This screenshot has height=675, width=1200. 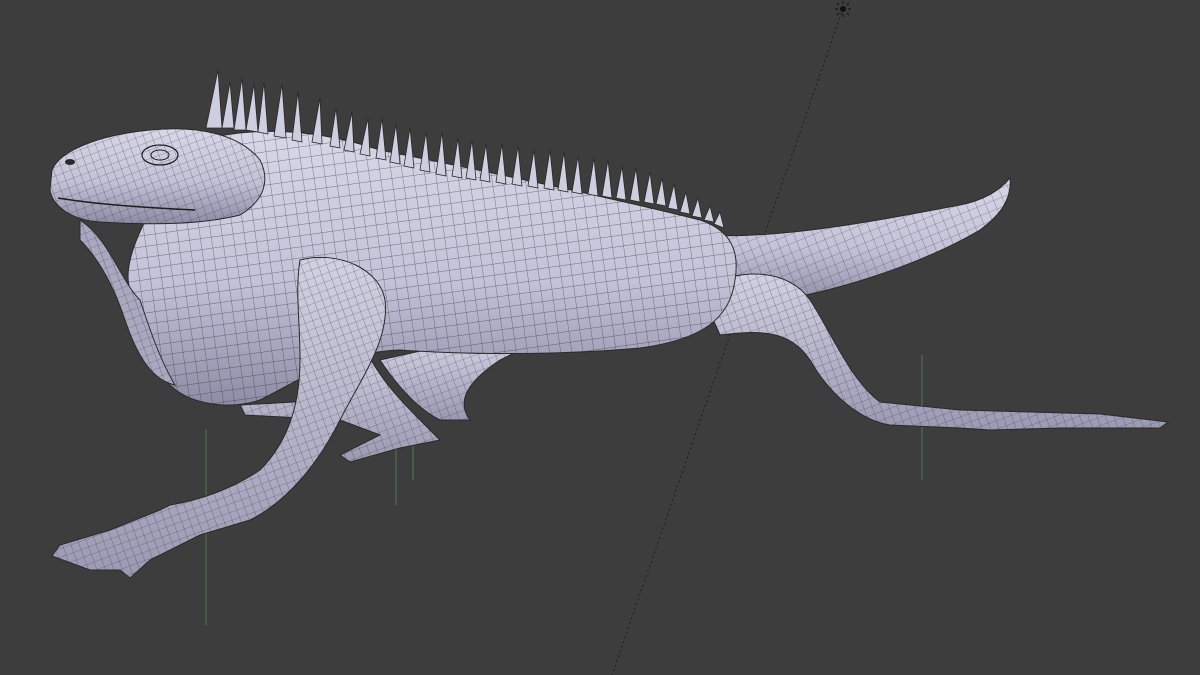 I want to click on hind-leg-near, so click(x=934, y=352).